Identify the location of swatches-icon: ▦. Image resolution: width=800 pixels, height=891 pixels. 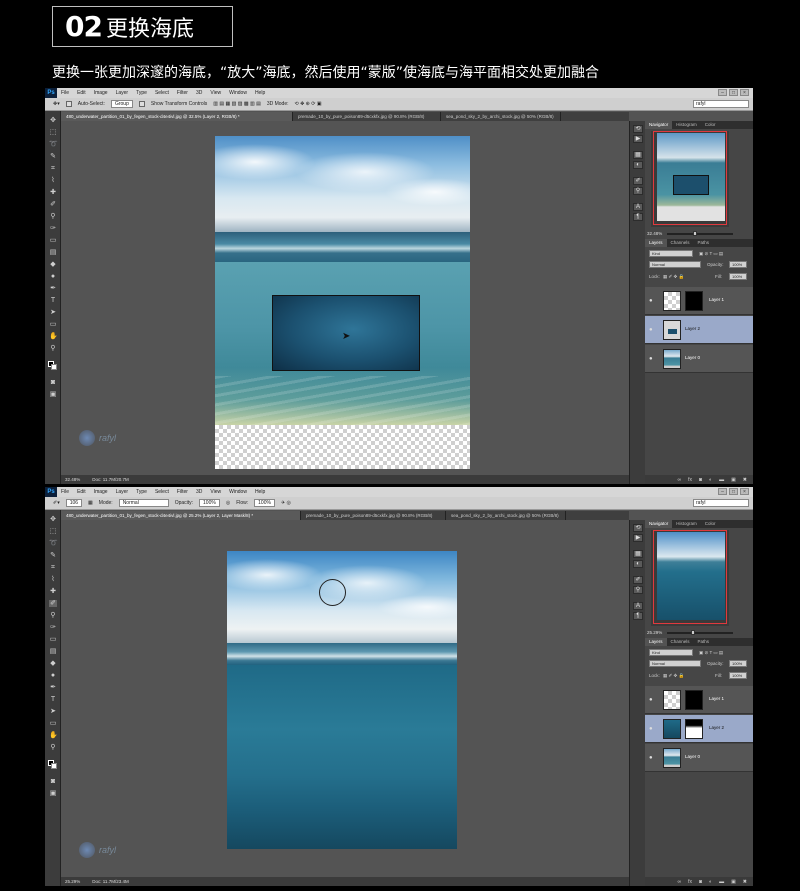
(638, 554).